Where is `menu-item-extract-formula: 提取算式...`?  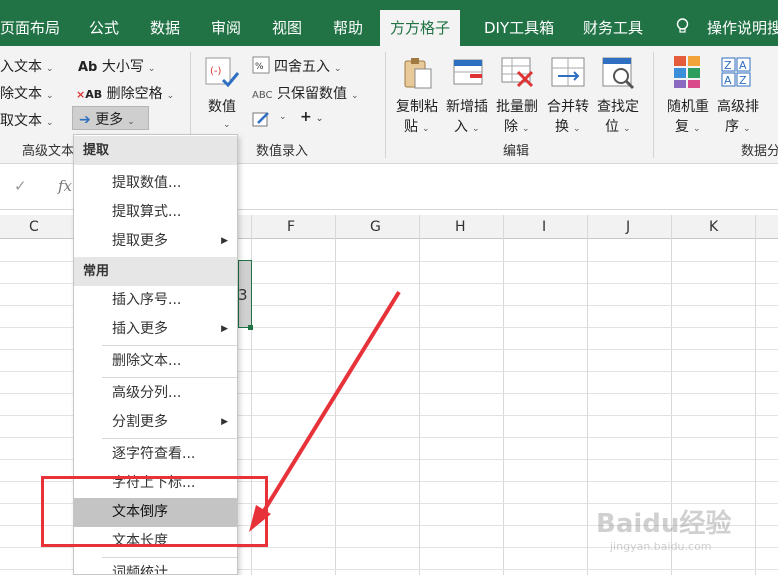
menu-item-extract-formula: 提取算式... is located at coordinates (155, 212).